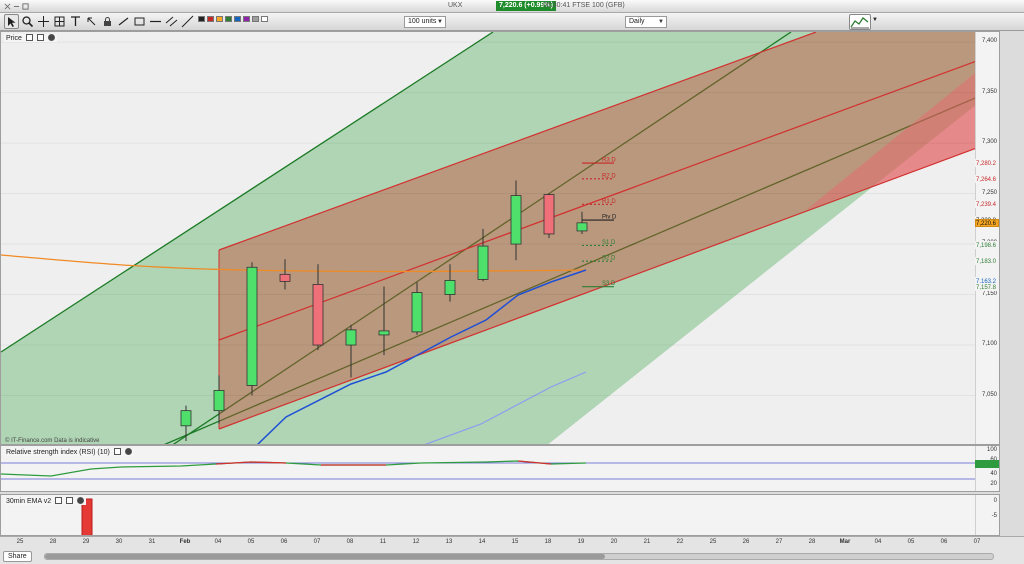  I want to click on price-tag: 7,157.8, so click(987, 286).